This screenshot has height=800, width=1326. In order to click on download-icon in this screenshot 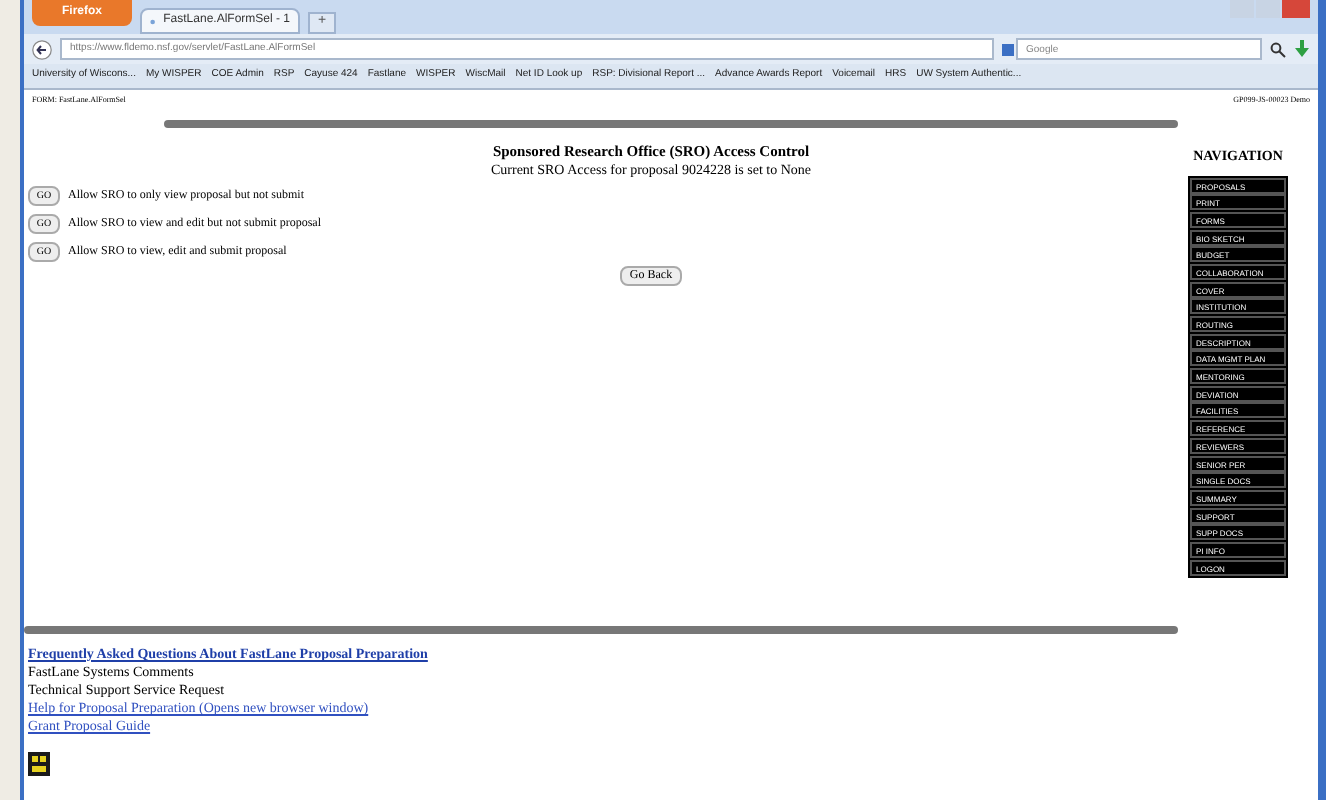, I will do `click(1302, 49)`.